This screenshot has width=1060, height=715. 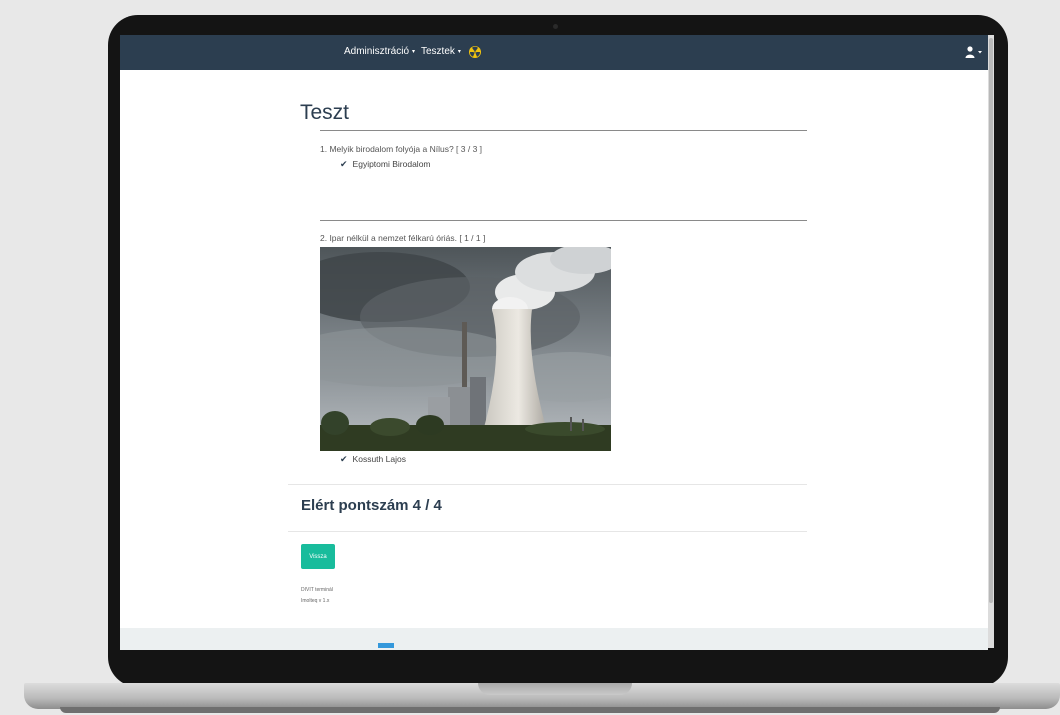 I want to click on score-divider-bottom, so click(x=547, y=531).